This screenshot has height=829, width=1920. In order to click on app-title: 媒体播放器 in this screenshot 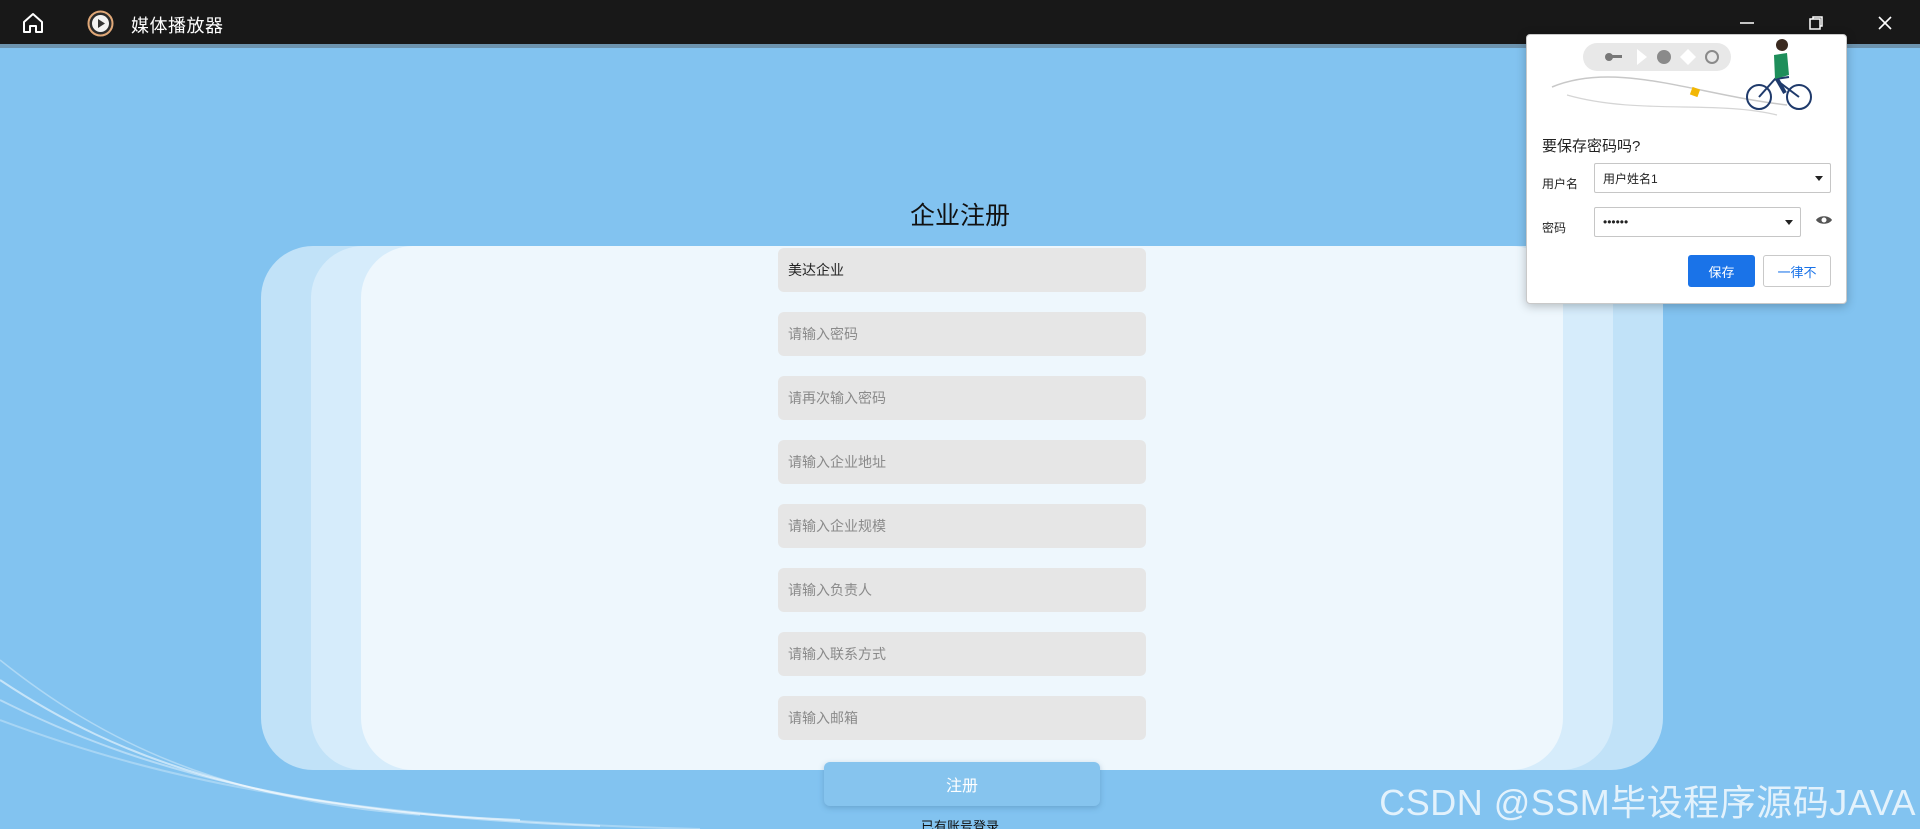, I will do `click(177, 26)`.